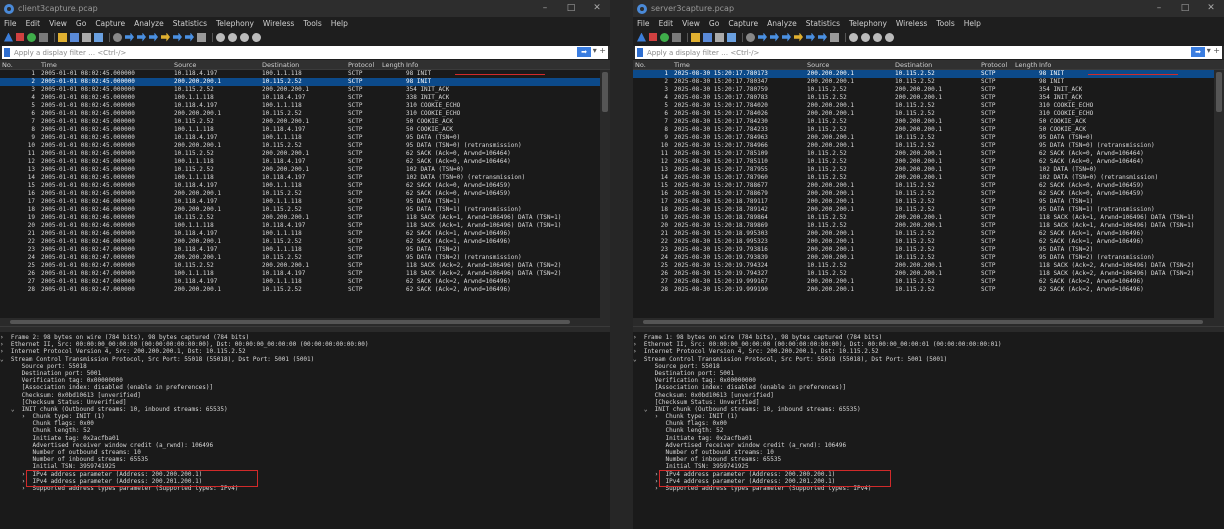  Describe the element at coordinates (719, 37) in the screenshot. I see `close-file-icon` at that location.